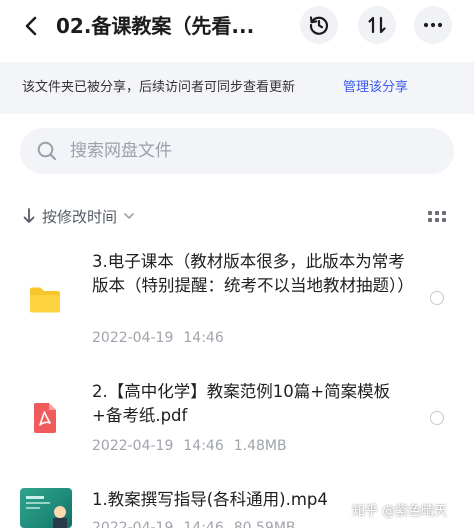 This screenshot has width=474, height=528. I want to click on more-button, so click(433, 25).